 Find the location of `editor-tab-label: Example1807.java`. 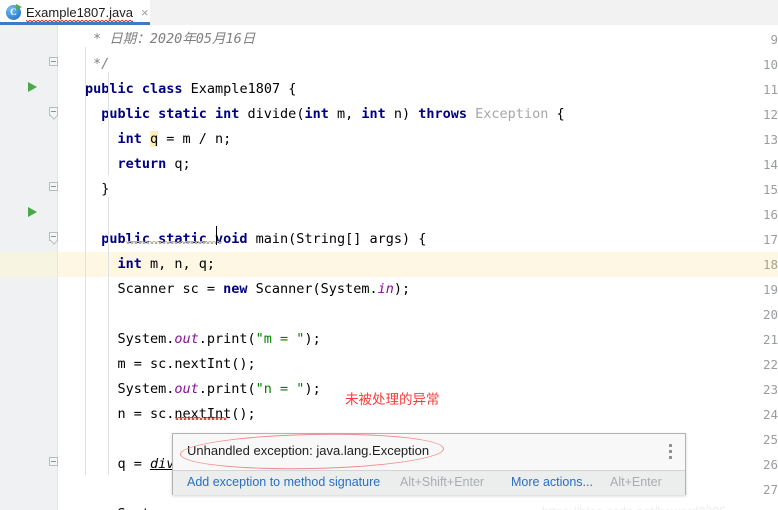

editor-tab-label: Example1807.java is located at coordinates (79, 14).